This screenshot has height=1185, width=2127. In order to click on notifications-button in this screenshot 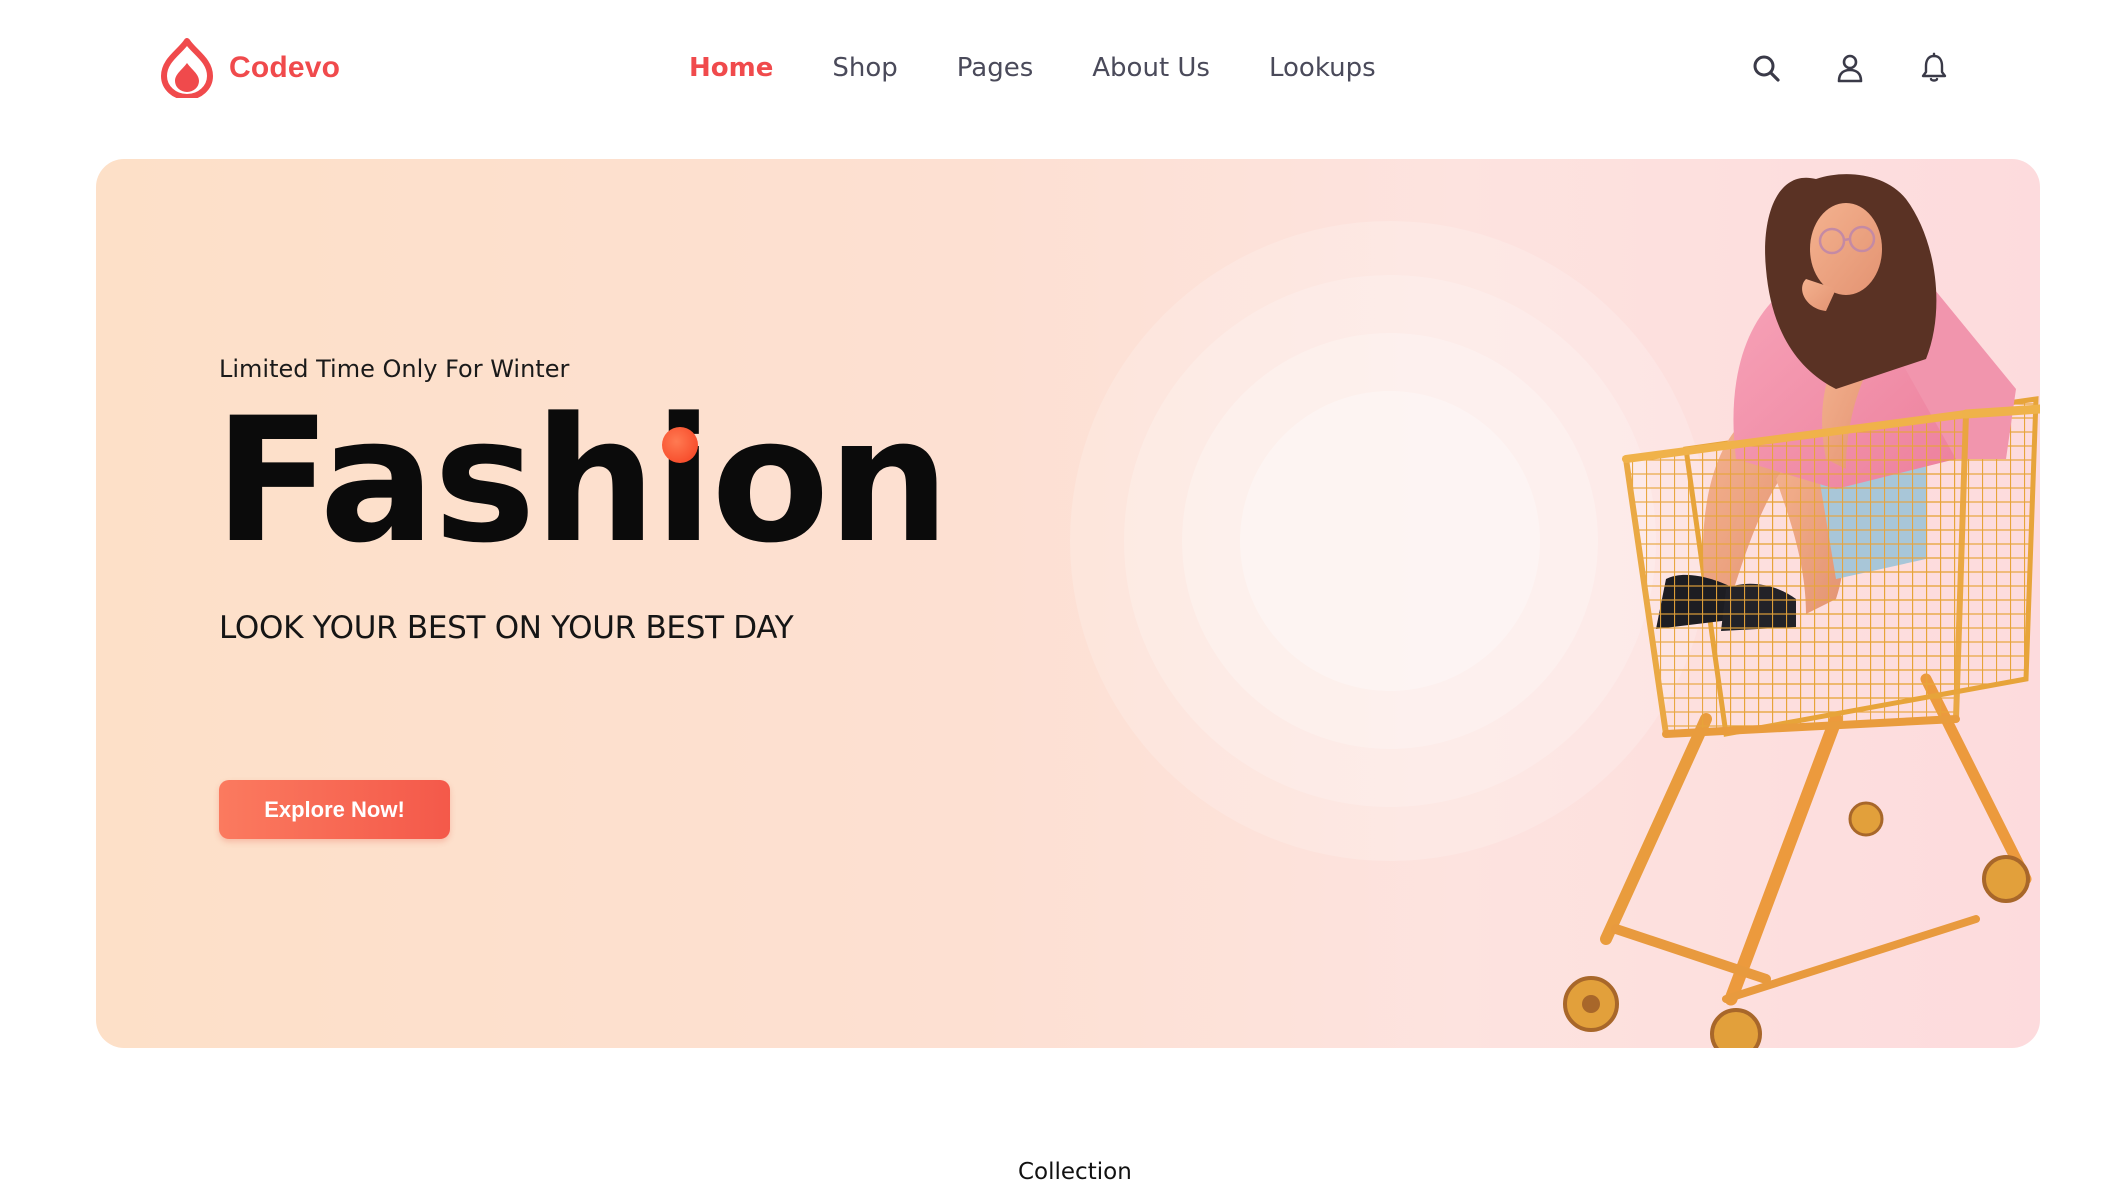, I will do `click(1934, 68)`.